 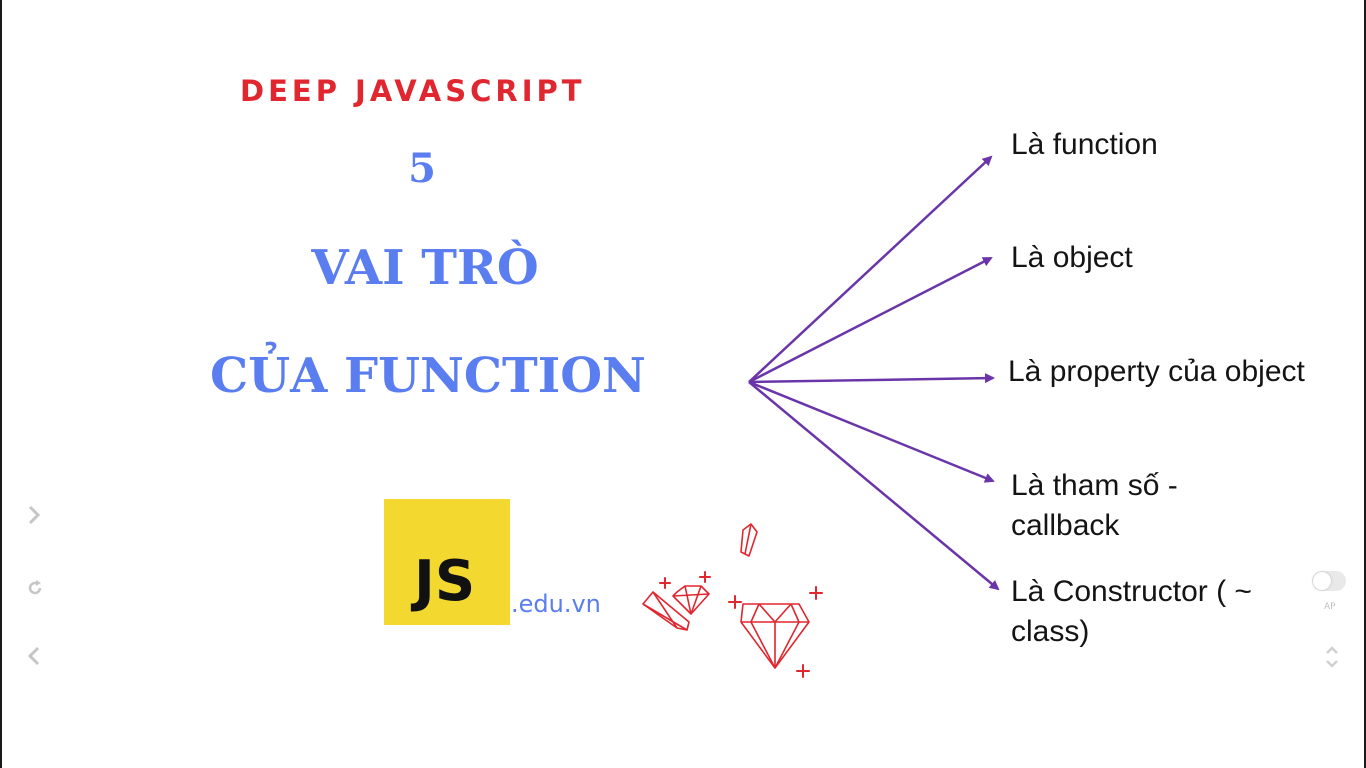 What do you see at coordinates (34, 658) in the screenshot?
I see `chevron-left-icon` at bounding box center [34, 658].